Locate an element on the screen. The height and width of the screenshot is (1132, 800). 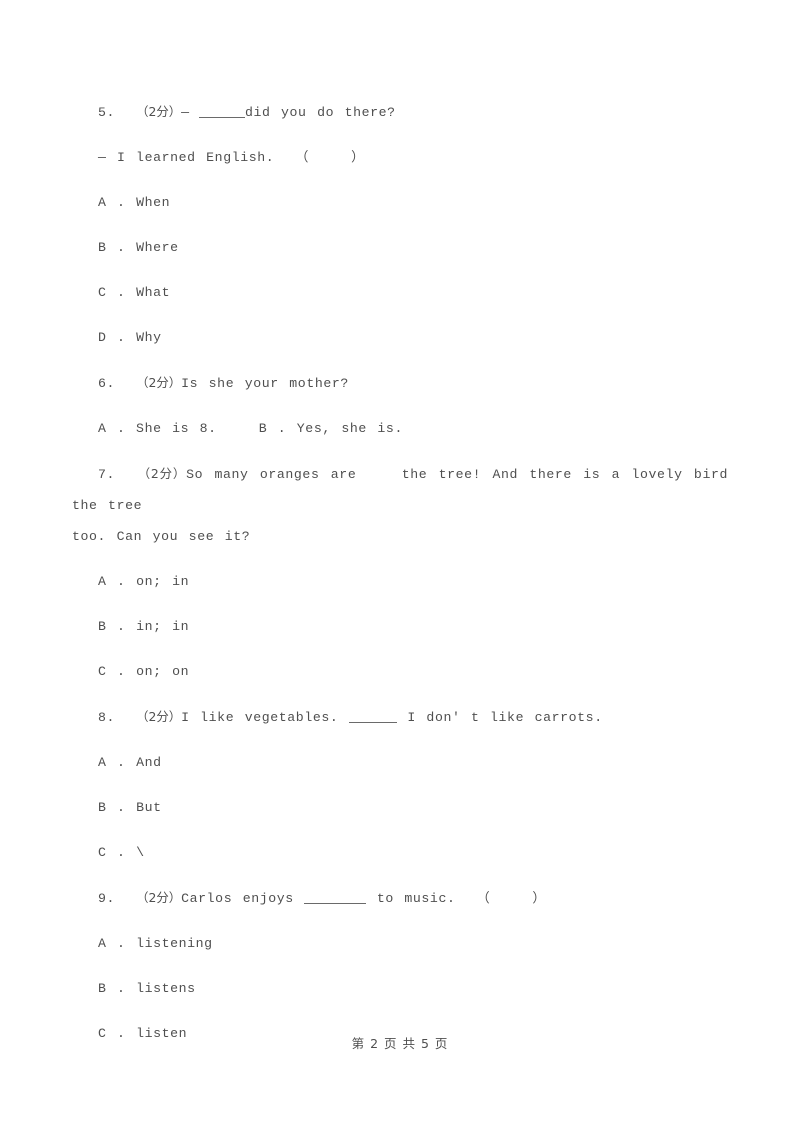
question-number-q9: 9. is located at coordinates (107, 898).